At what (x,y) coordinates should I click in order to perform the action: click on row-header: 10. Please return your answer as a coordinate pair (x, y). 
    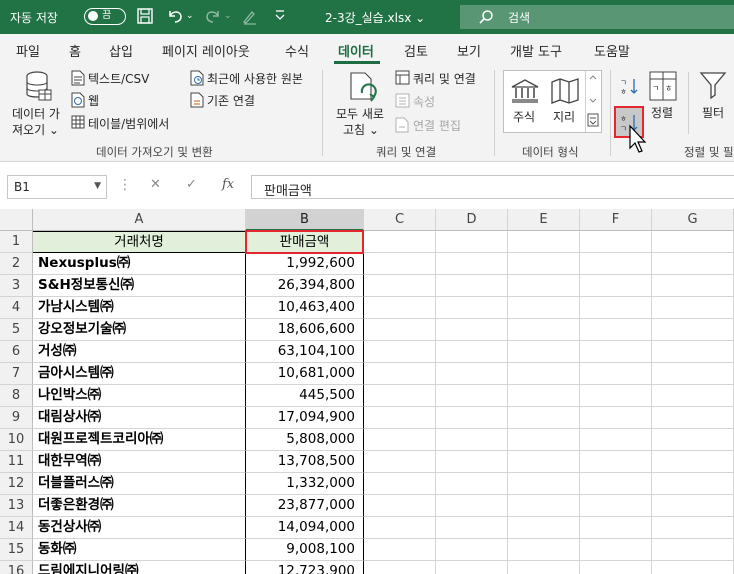
    Looking at the image, I should click on (16, 440).